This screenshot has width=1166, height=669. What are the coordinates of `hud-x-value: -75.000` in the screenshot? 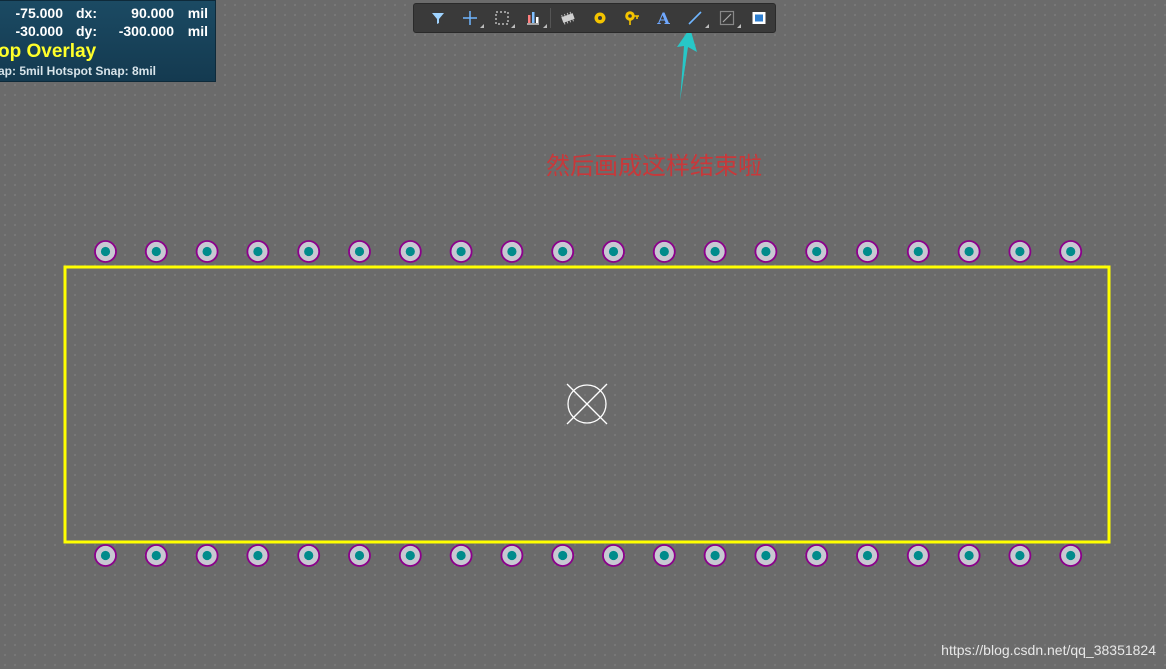 It's located at (39, 13).